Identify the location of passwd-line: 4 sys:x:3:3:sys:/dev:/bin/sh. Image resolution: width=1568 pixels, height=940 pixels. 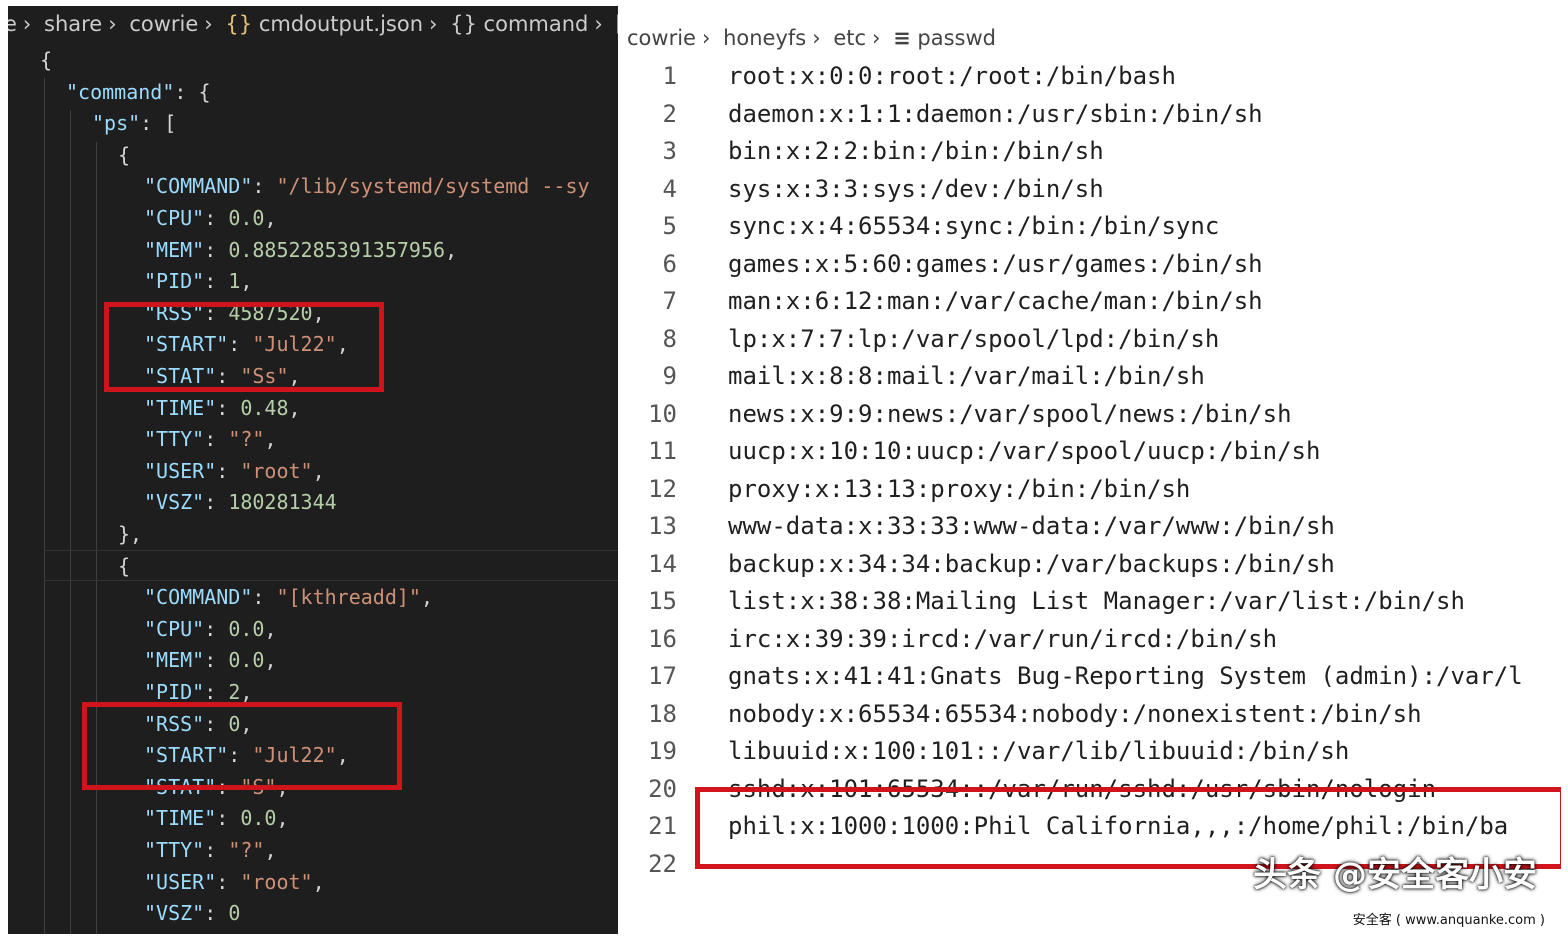
(1091, 190).